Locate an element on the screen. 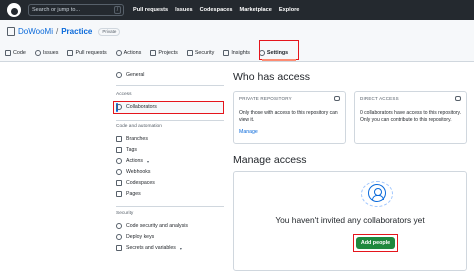 The width and height of the screenshot is (474, 271). who-has-access-heading: Who has access is located at coordinates (272, 77).